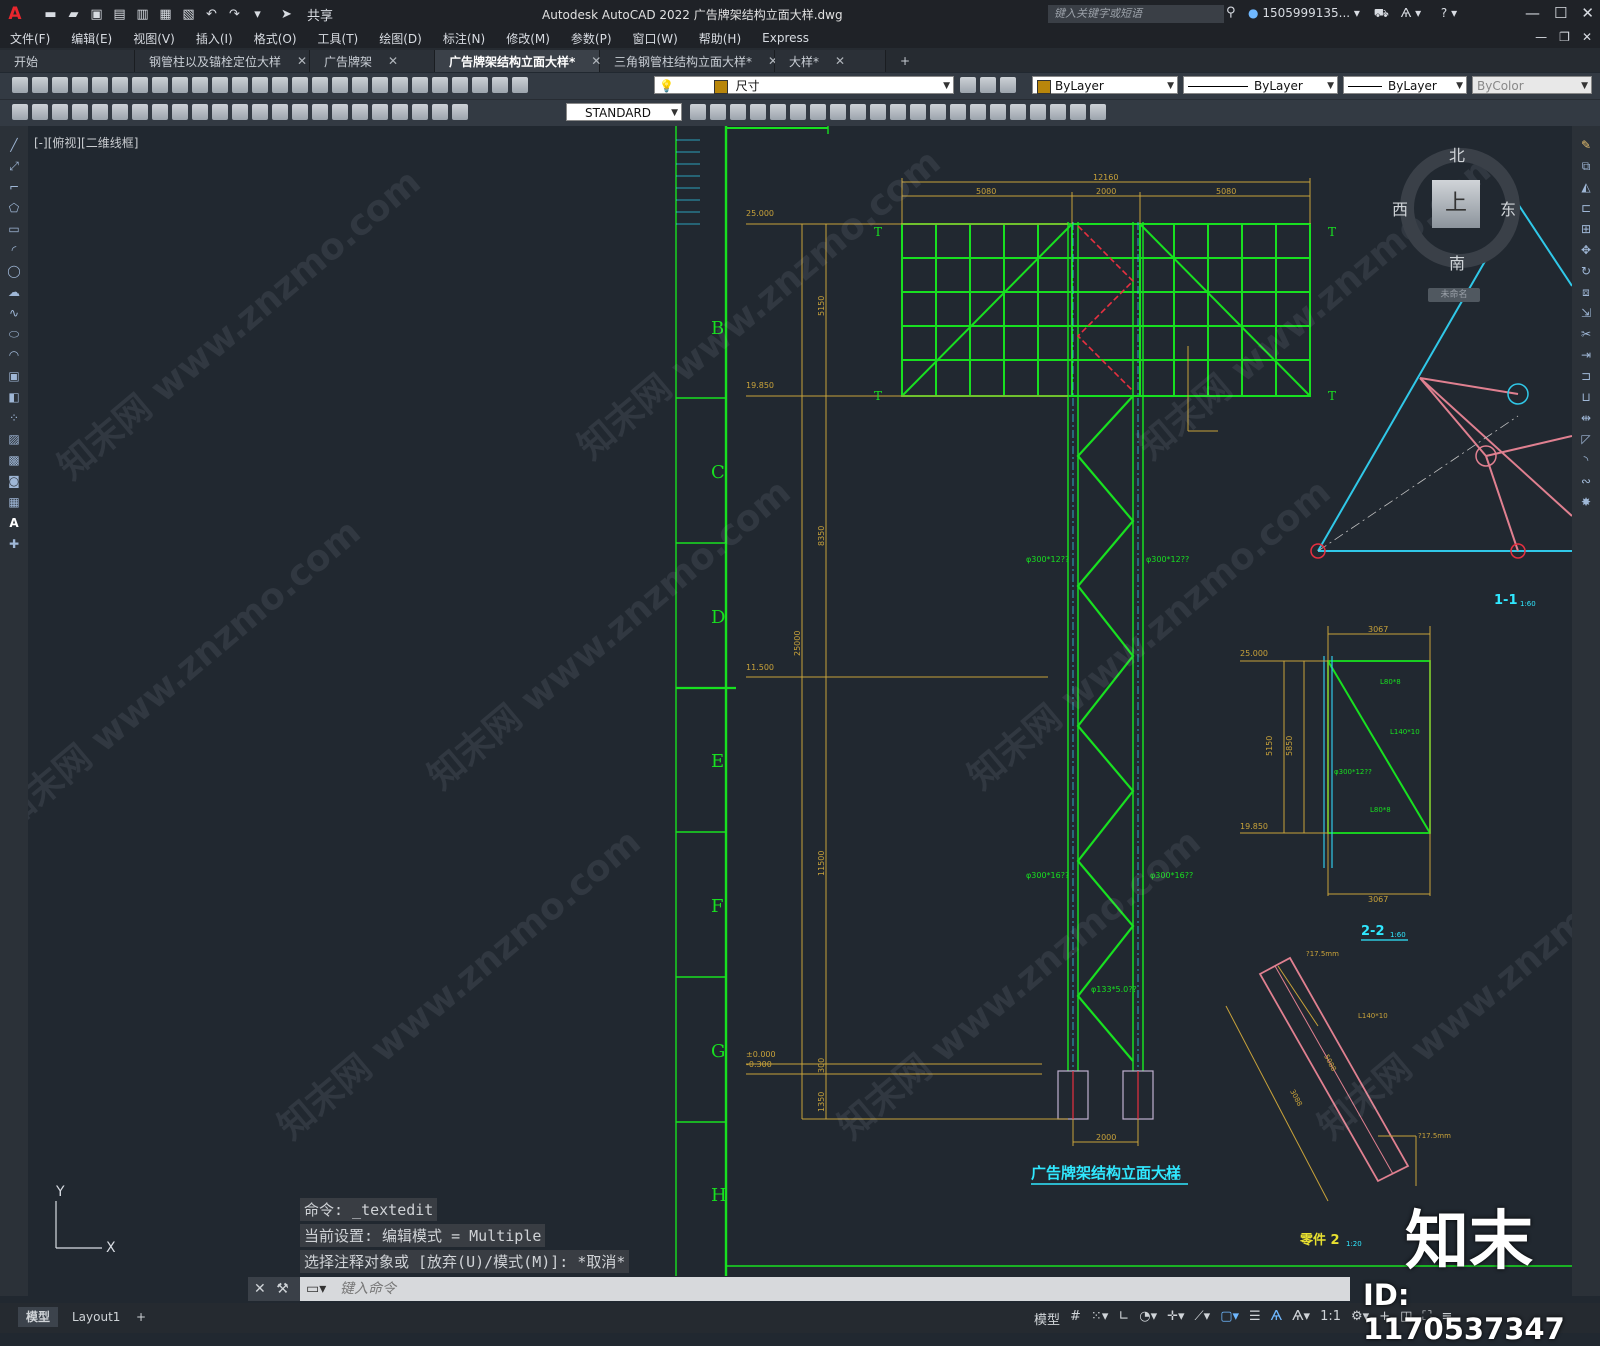 This screenshot has height=1346, width=1600. I want to click on new-file-icon: ▬, so click(50, 14).